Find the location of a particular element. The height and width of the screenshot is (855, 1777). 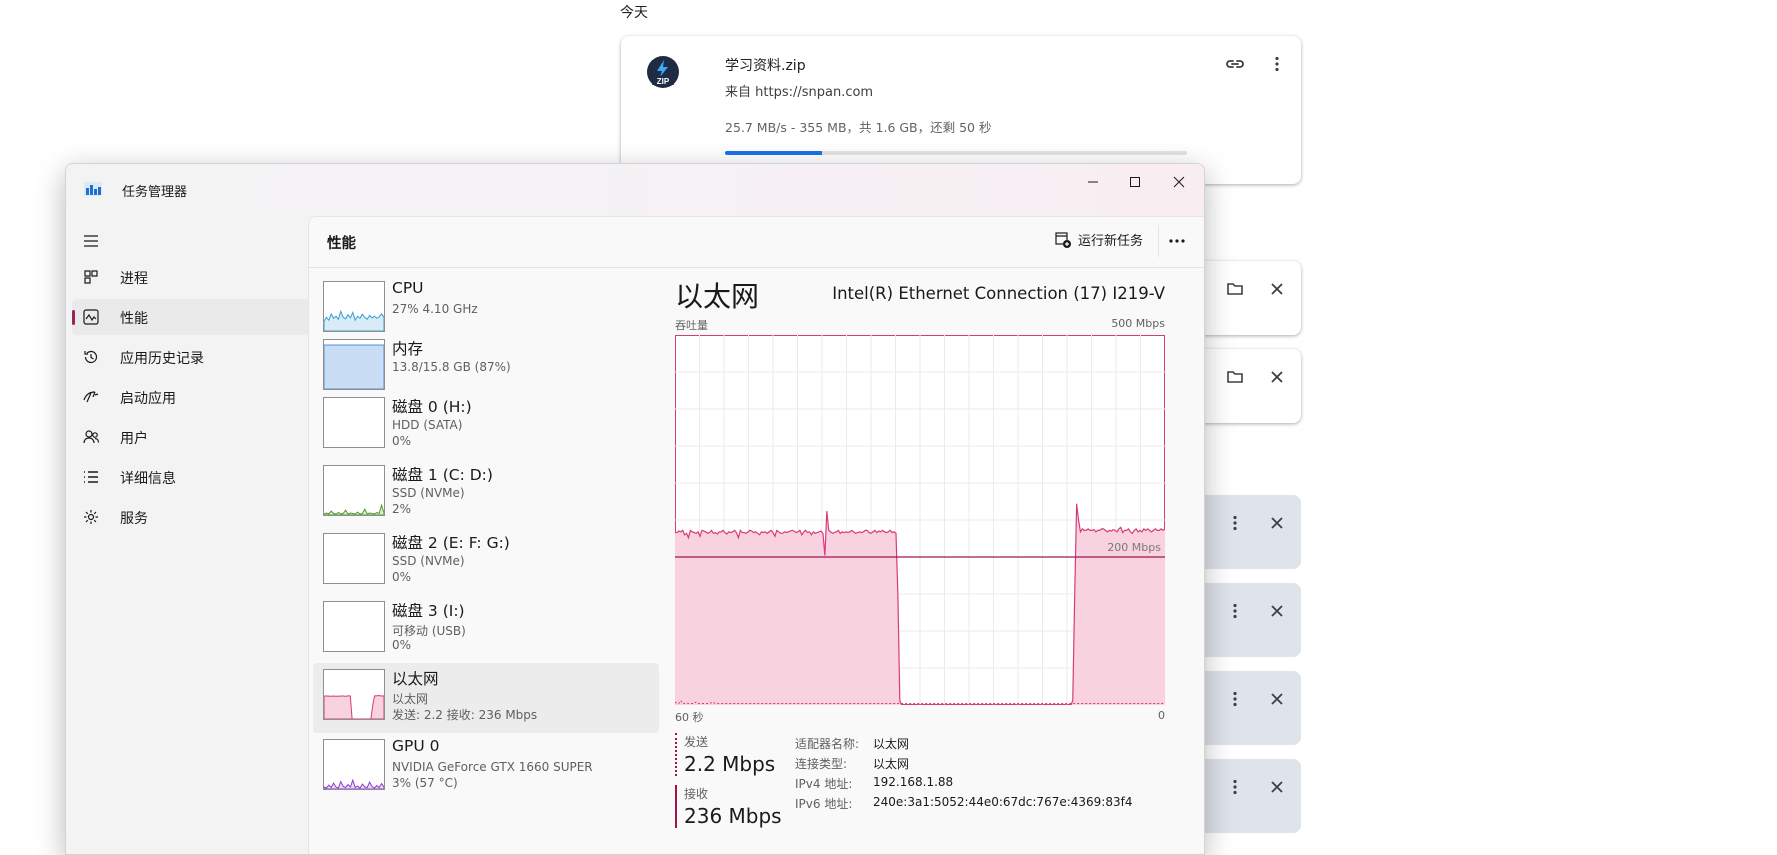

nav-item-details: 详细信息 is located at coordinates (191, 477).